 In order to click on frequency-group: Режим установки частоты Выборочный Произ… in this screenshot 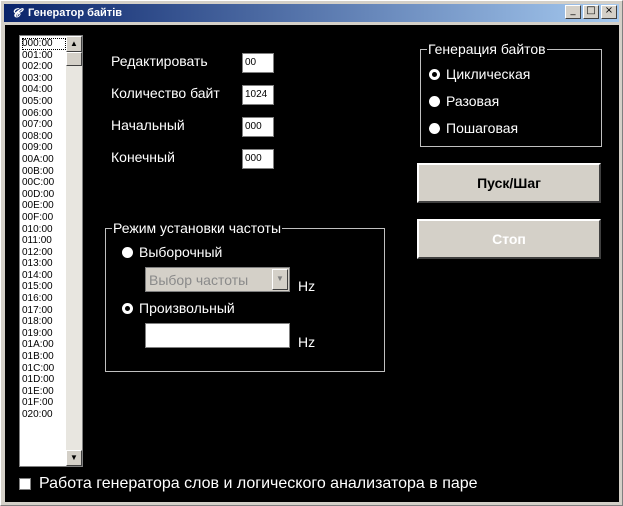, I will do `click(245, 296)`.